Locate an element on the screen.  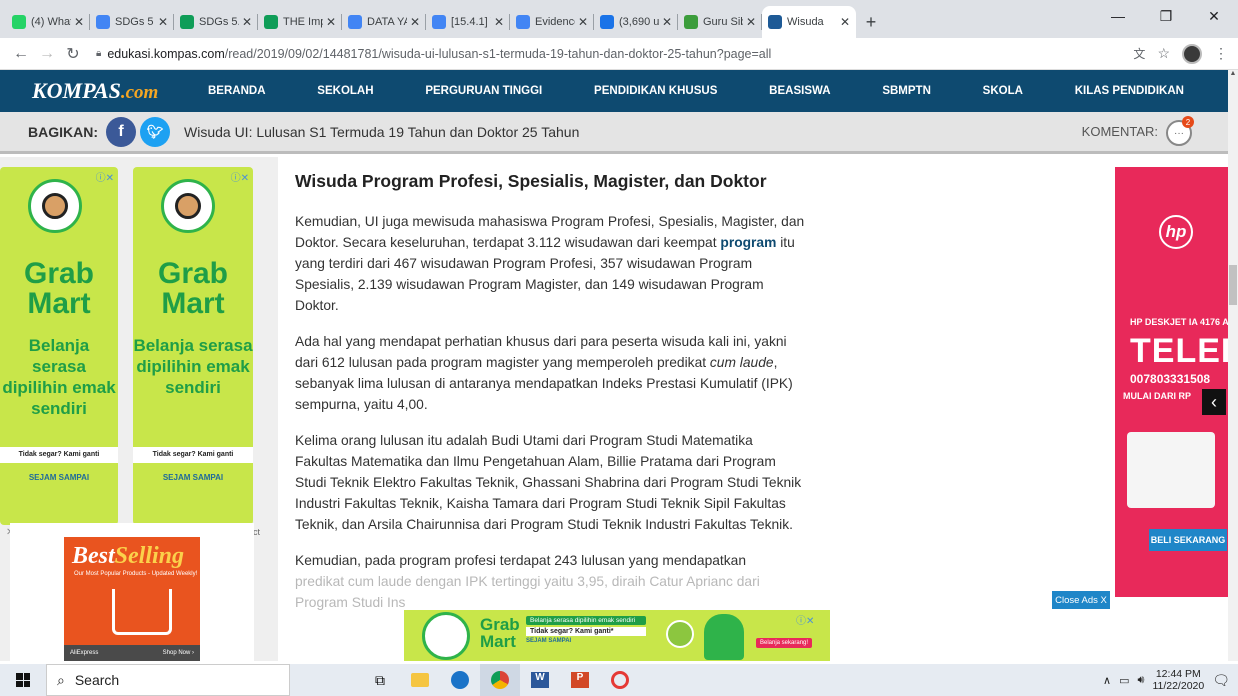
start-button is located at coordinates (23, 680).